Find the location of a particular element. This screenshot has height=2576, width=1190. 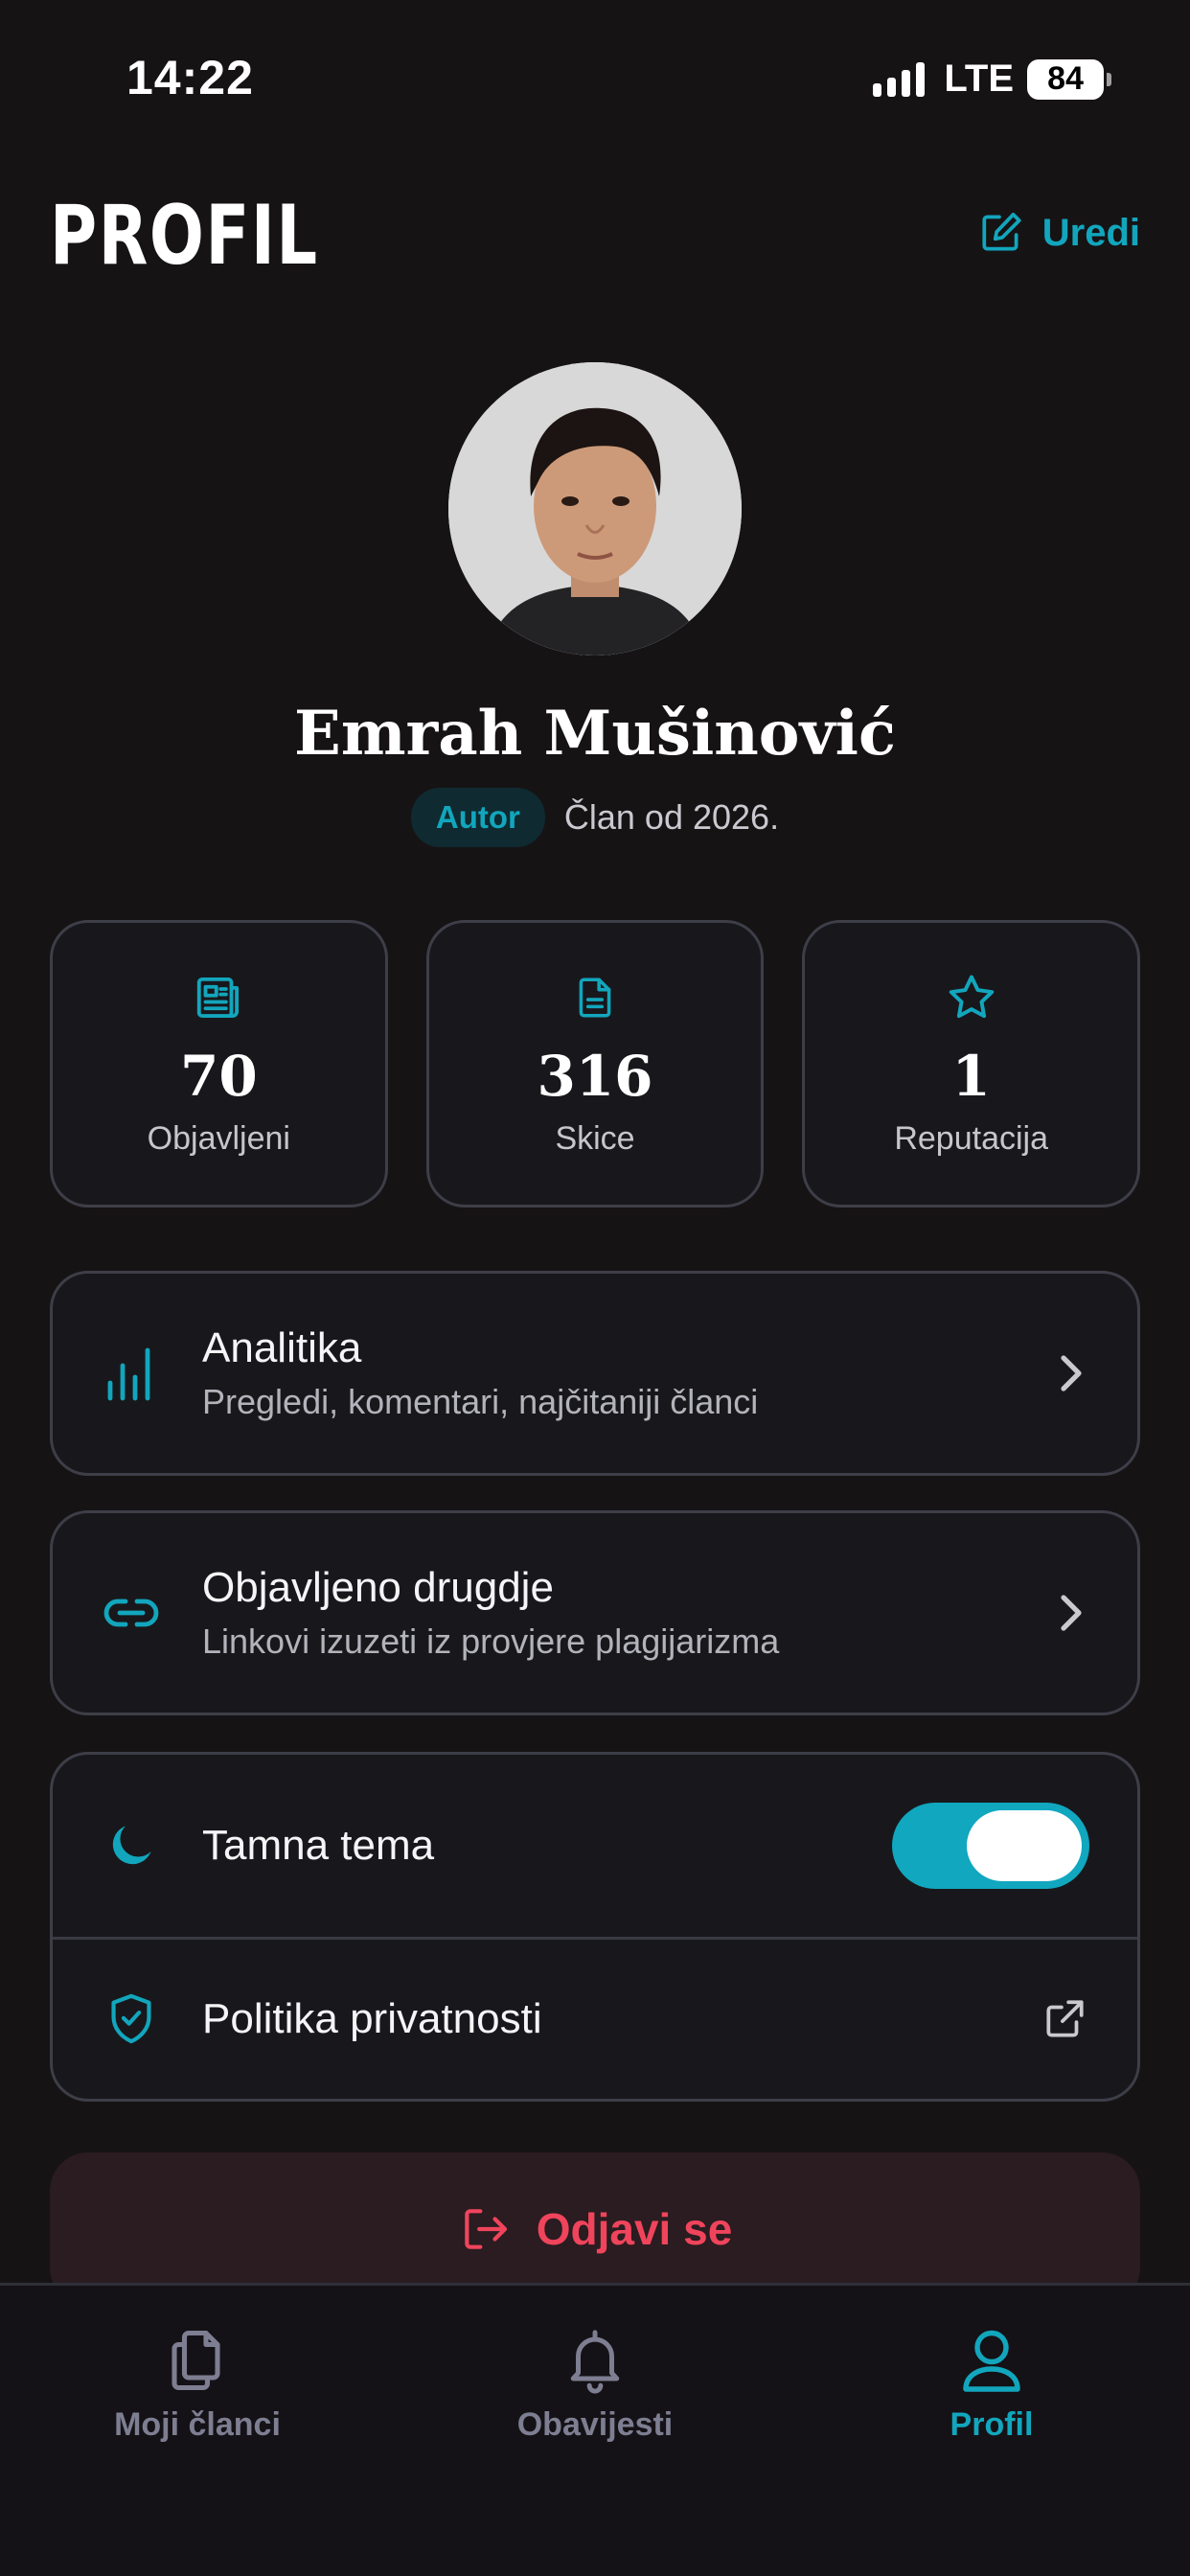

stat-value: 1 is located at coordinates (971, 1076).